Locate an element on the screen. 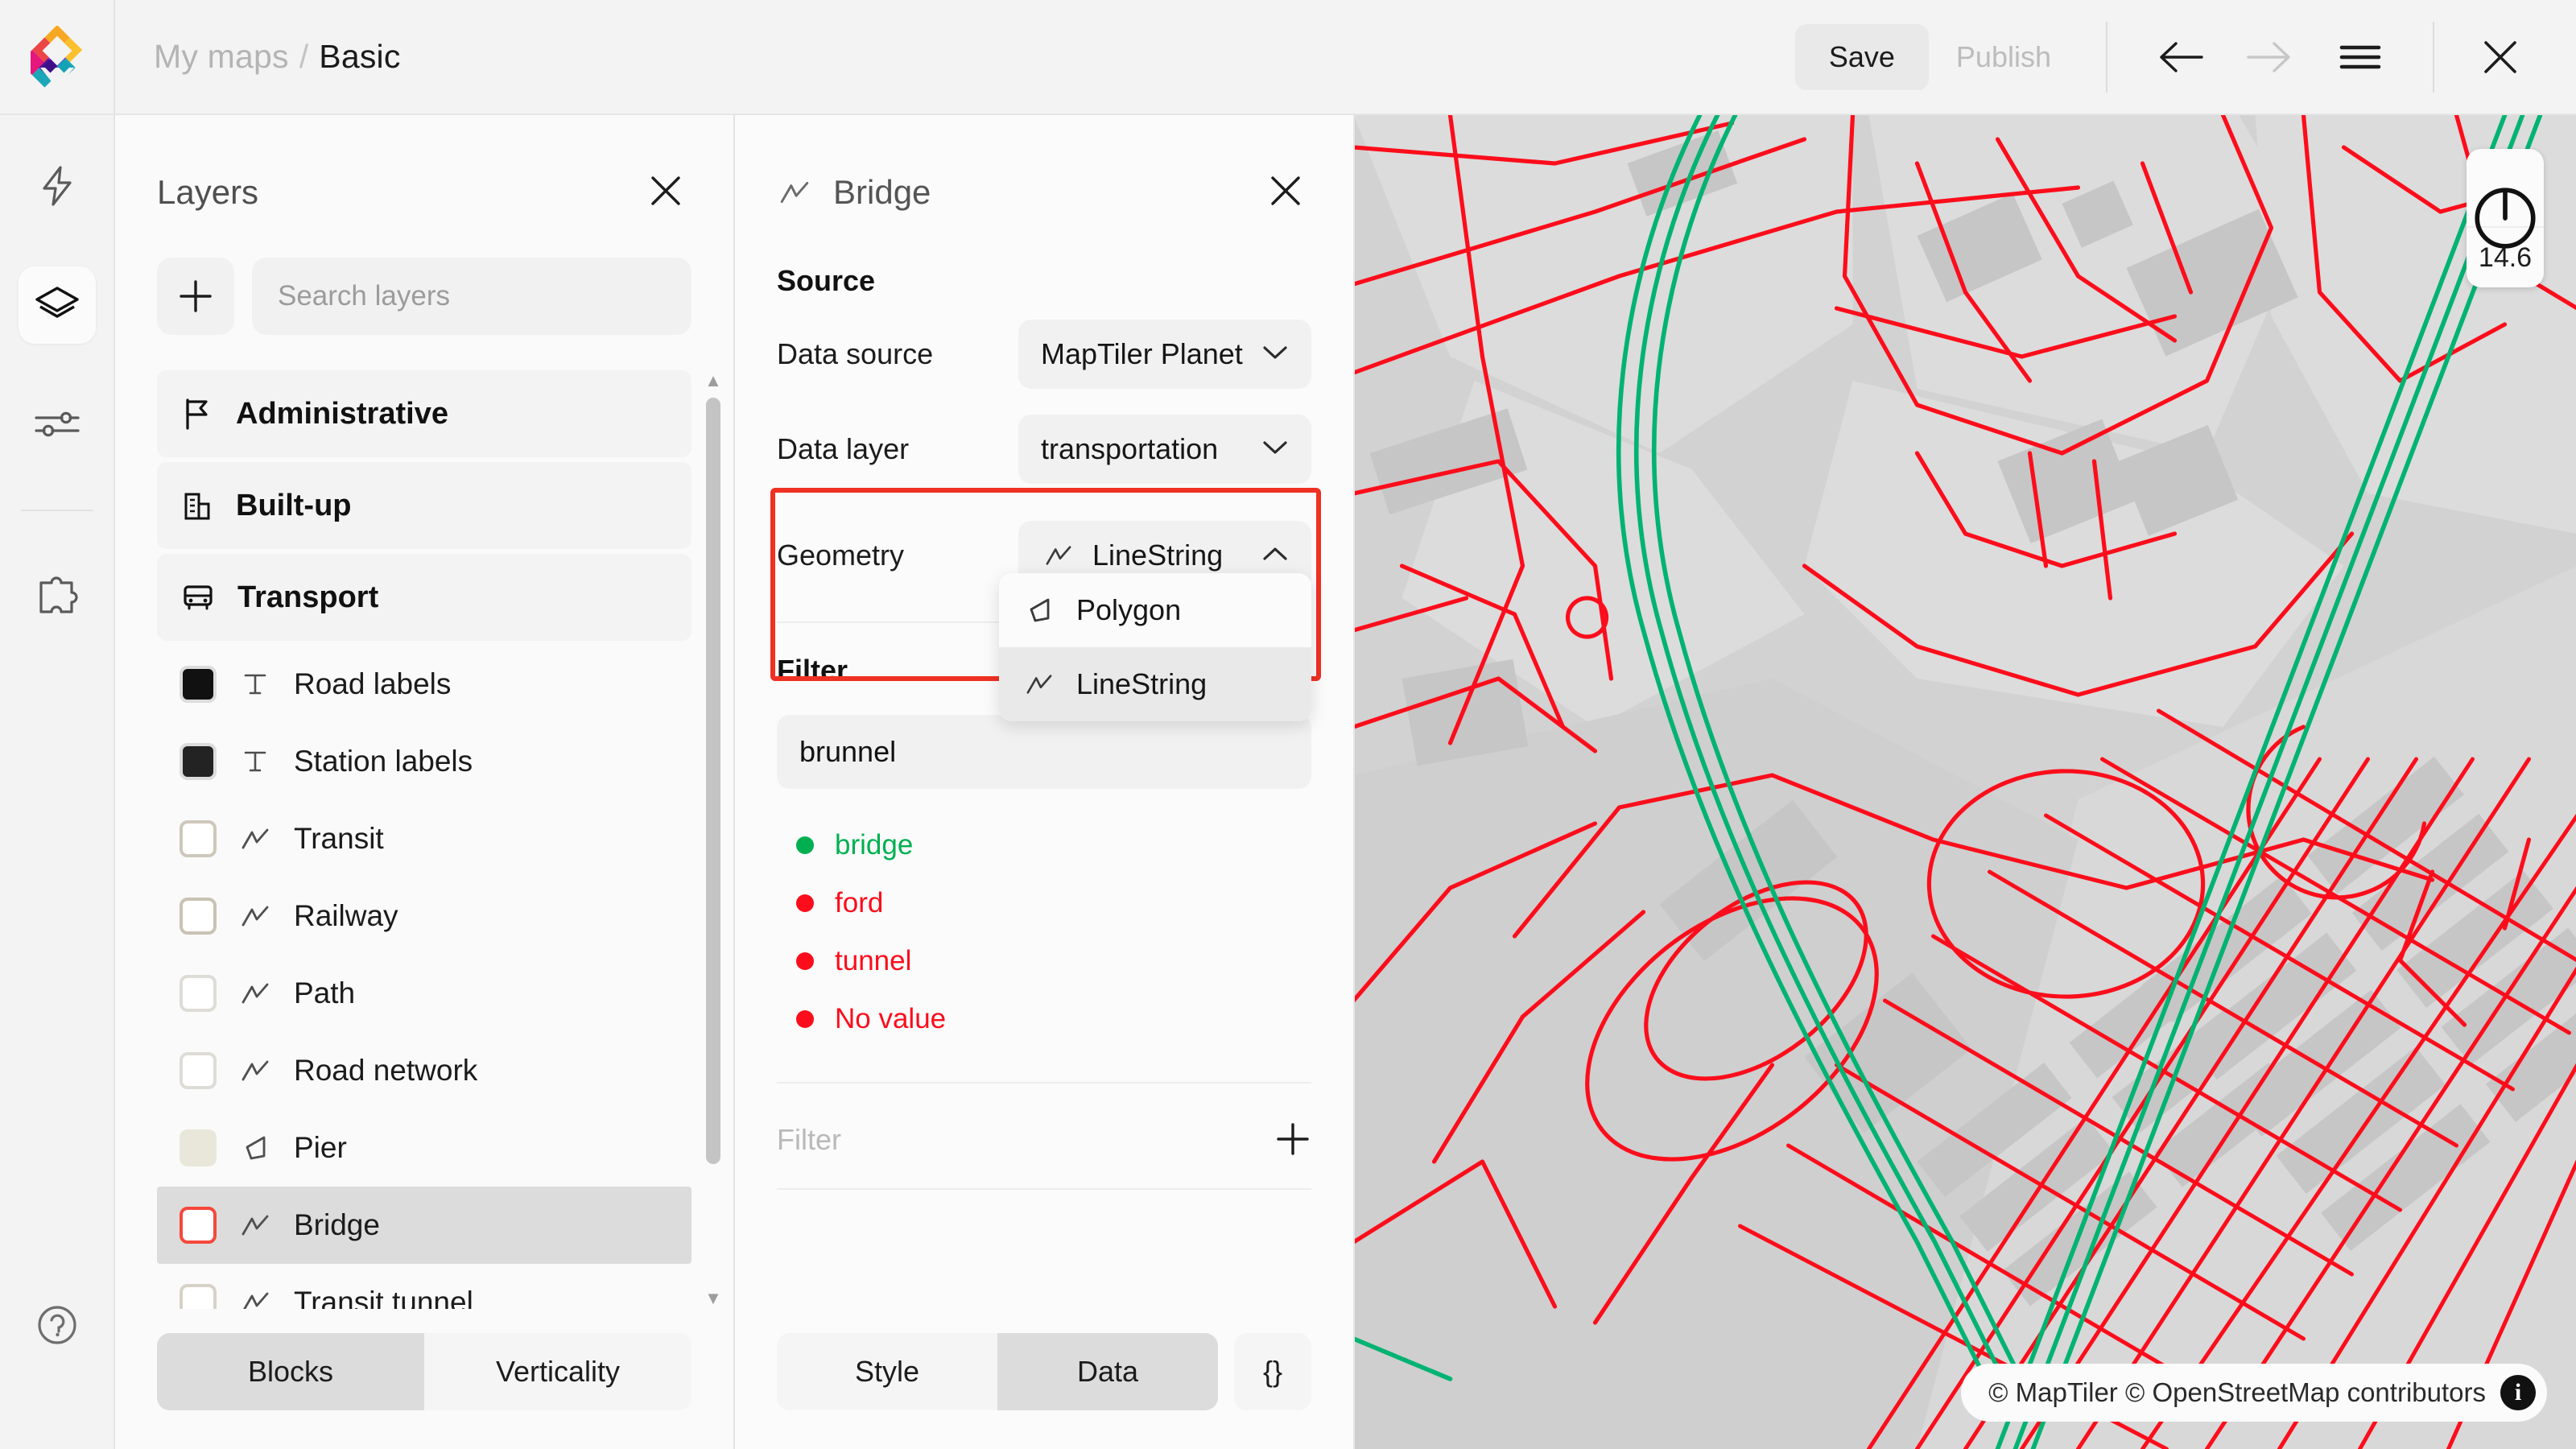 Image resolution: width=2576 pixels, height=1449 pixels. data-layer-select: transportation is located at coordinates (1164, 449).